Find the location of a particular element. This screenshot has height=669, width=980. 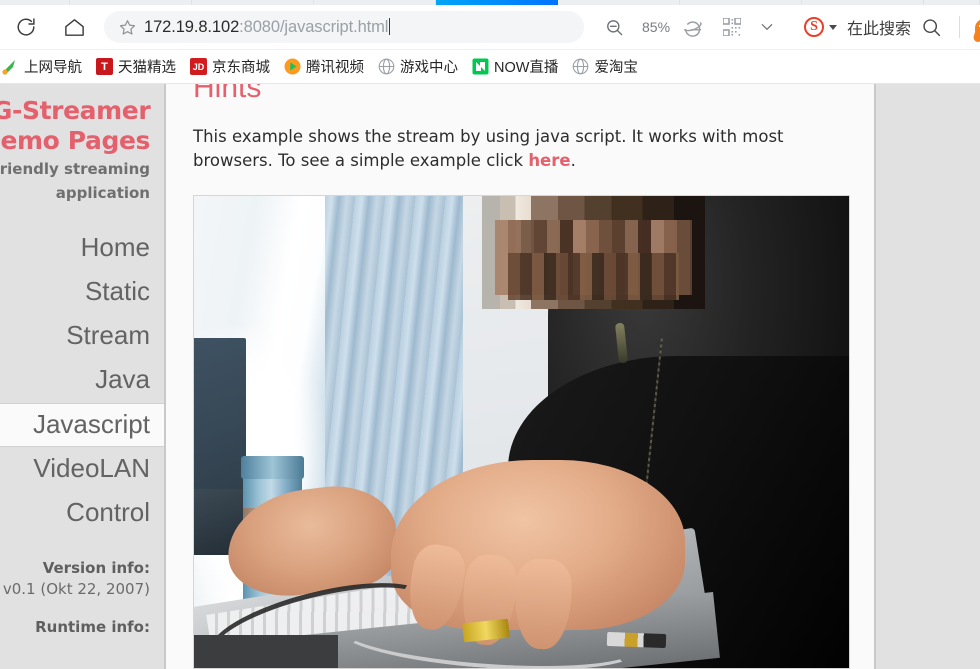

bookmark-label: 爱淘宝 is located at coordinates (616, 68).